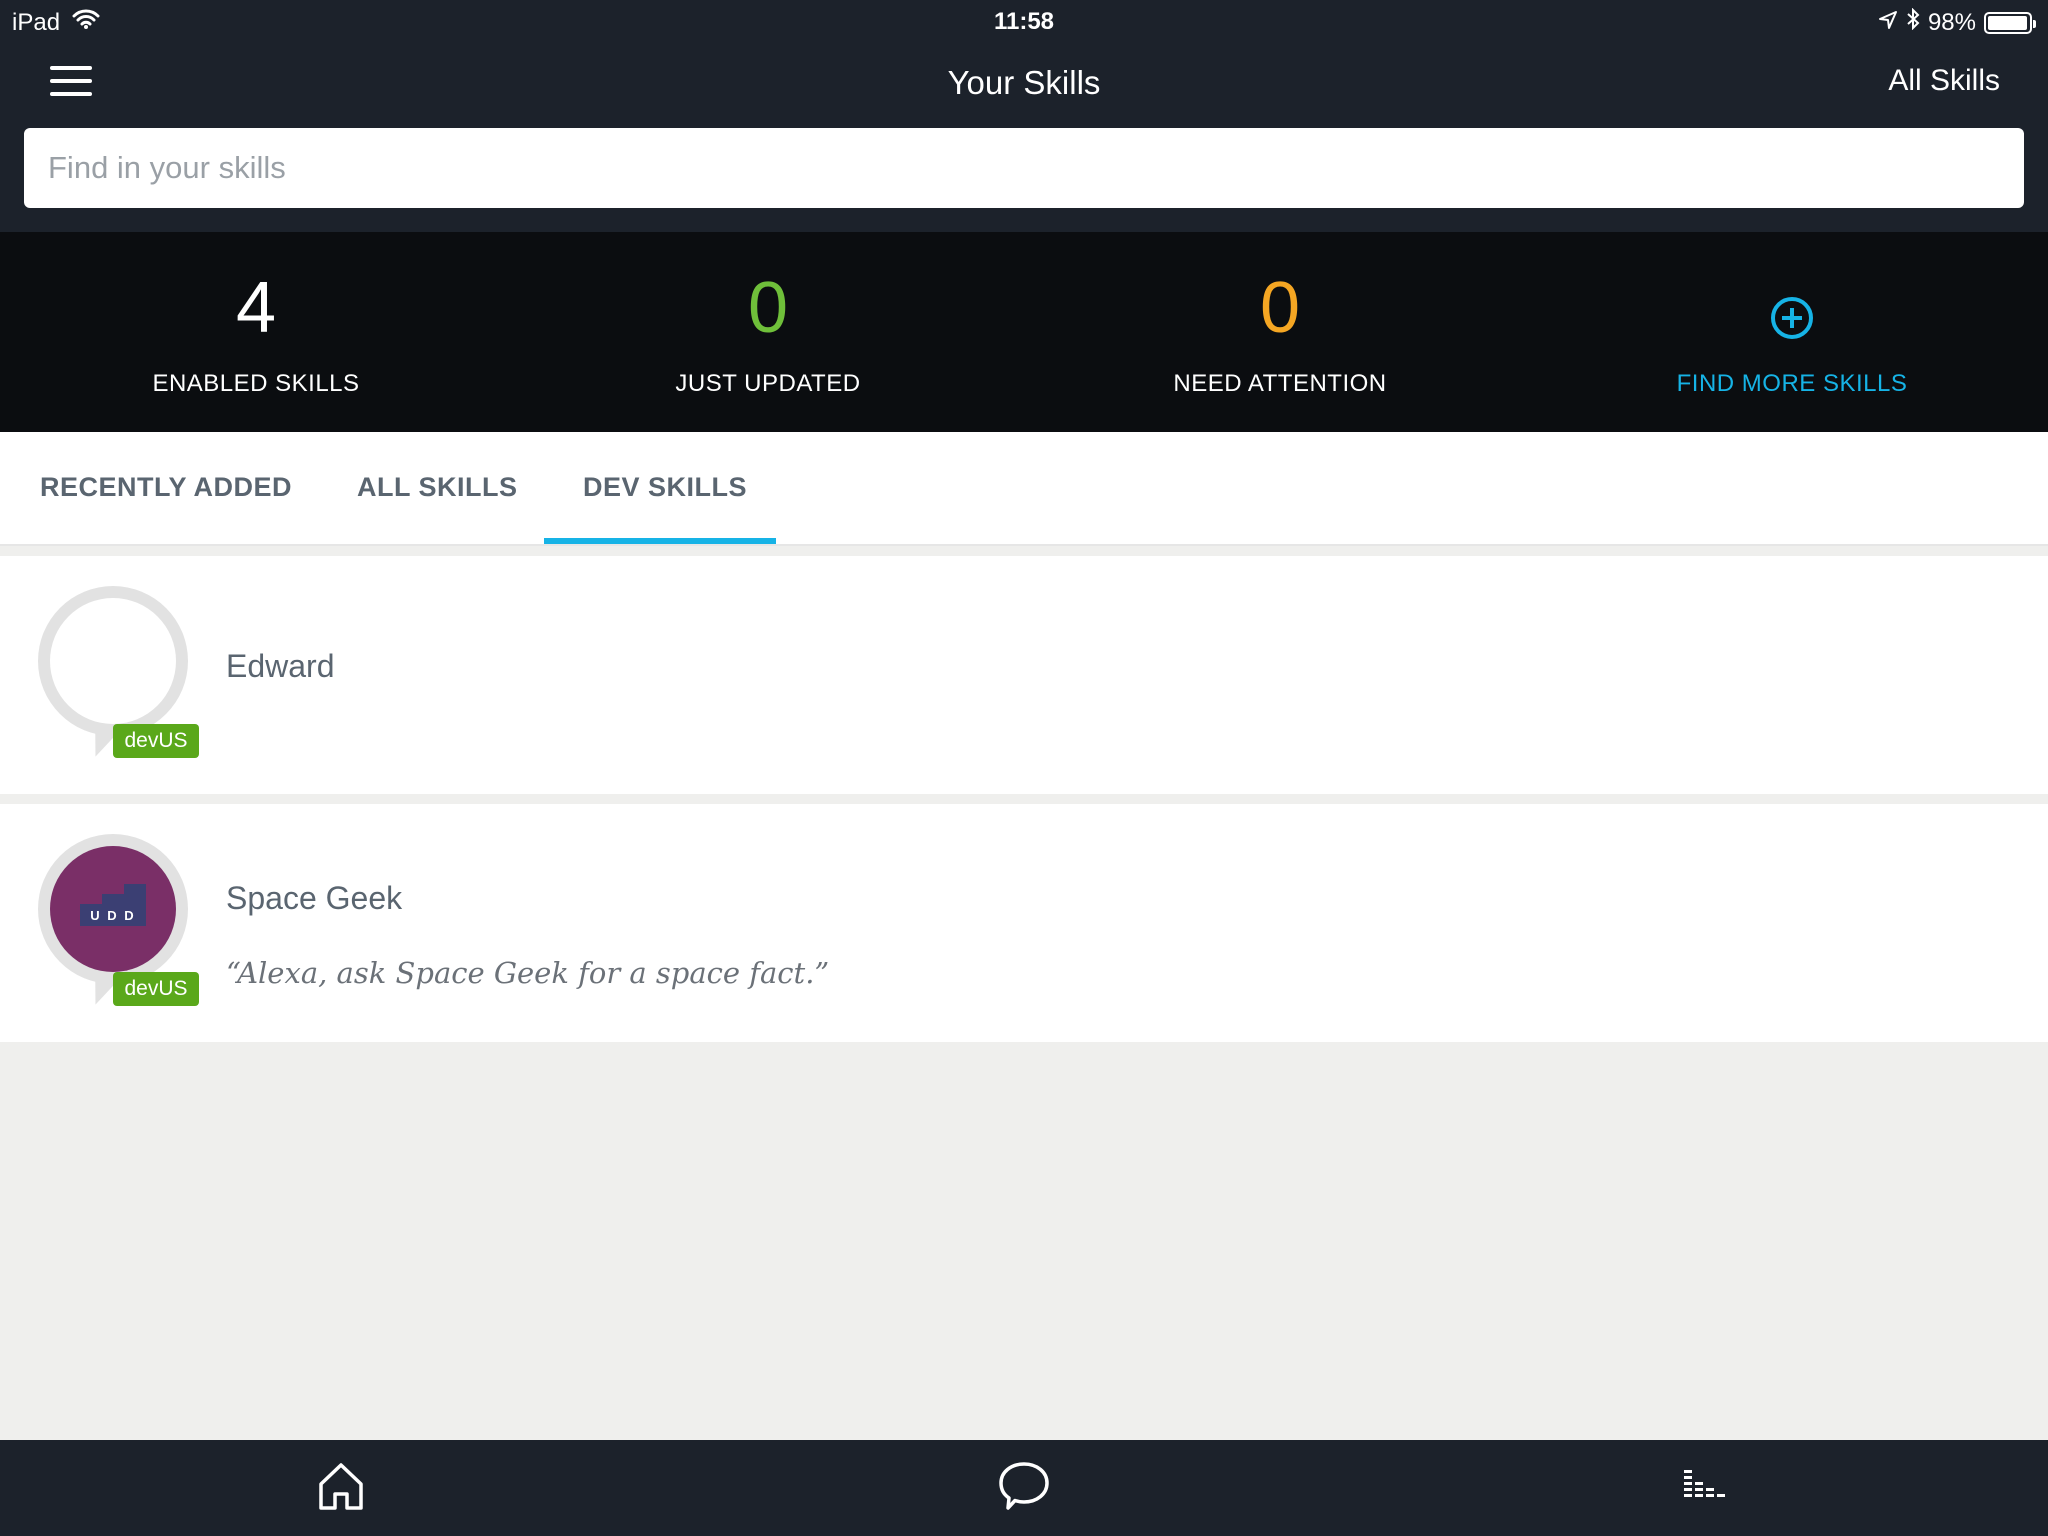 This screenshot has height=1536, width=2048. I want to click on stat-label: ENABLED SKILLS, so click(256, 383).